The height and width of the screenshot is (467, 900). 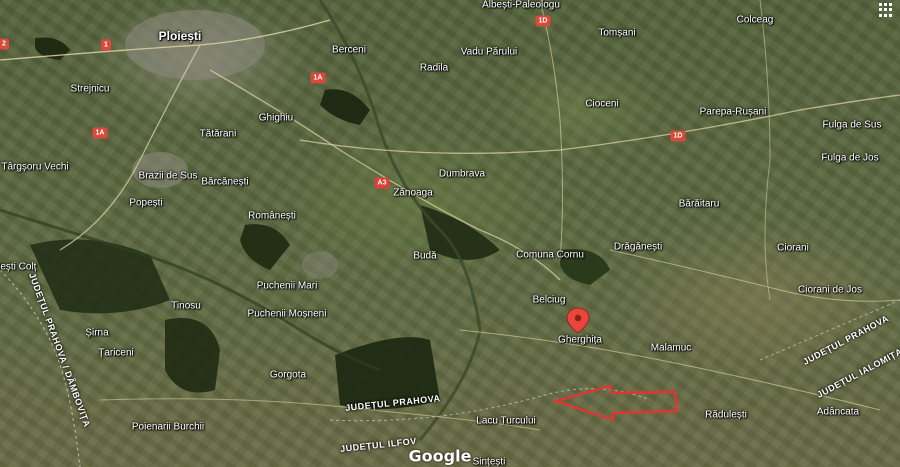 What do you see at coordinates (755, 20) in the screenshot?
I see `place-label: Colceag` at bounding box center [755, 20].